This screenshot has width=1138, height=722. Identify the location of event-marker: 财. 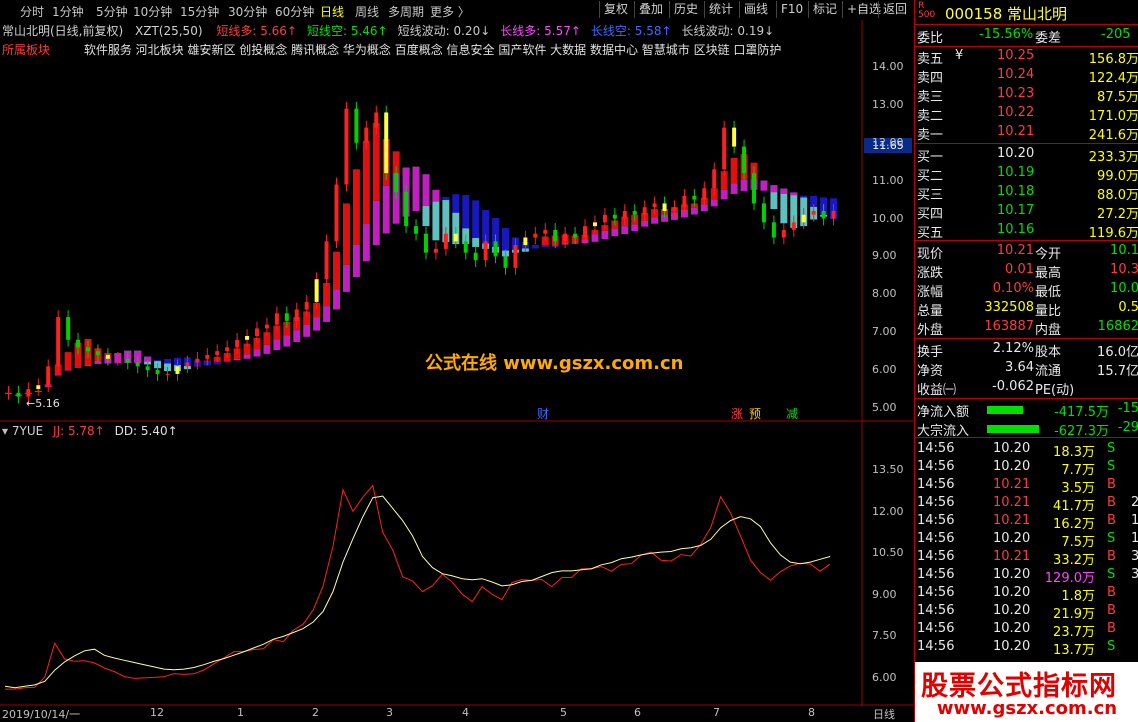
(543, 413).